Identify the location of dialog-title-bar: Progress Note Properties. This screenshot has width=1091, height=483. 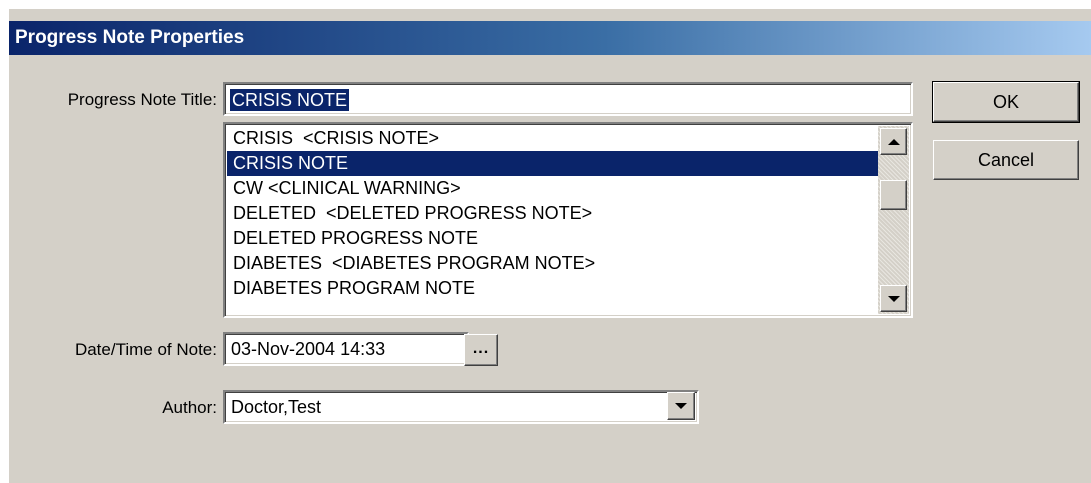
(550, 38).